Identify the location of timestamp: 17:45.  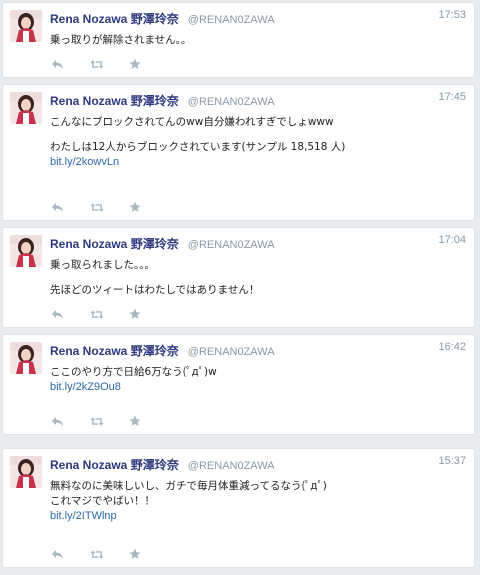
(452, 97).